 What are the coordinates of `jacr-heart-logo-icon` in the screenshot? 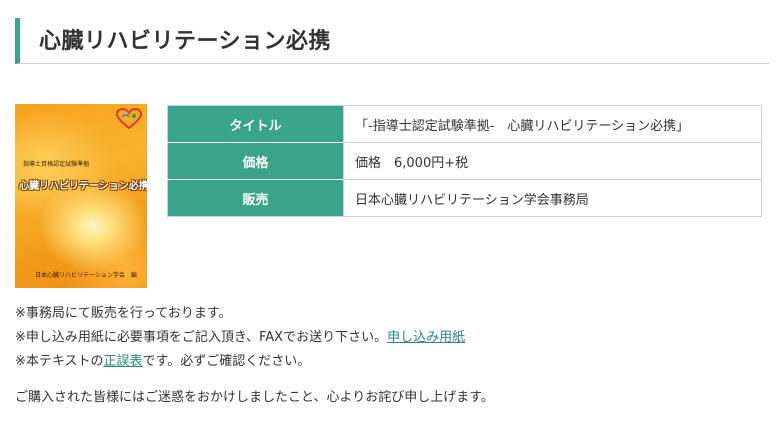 It's located at (129, 119).